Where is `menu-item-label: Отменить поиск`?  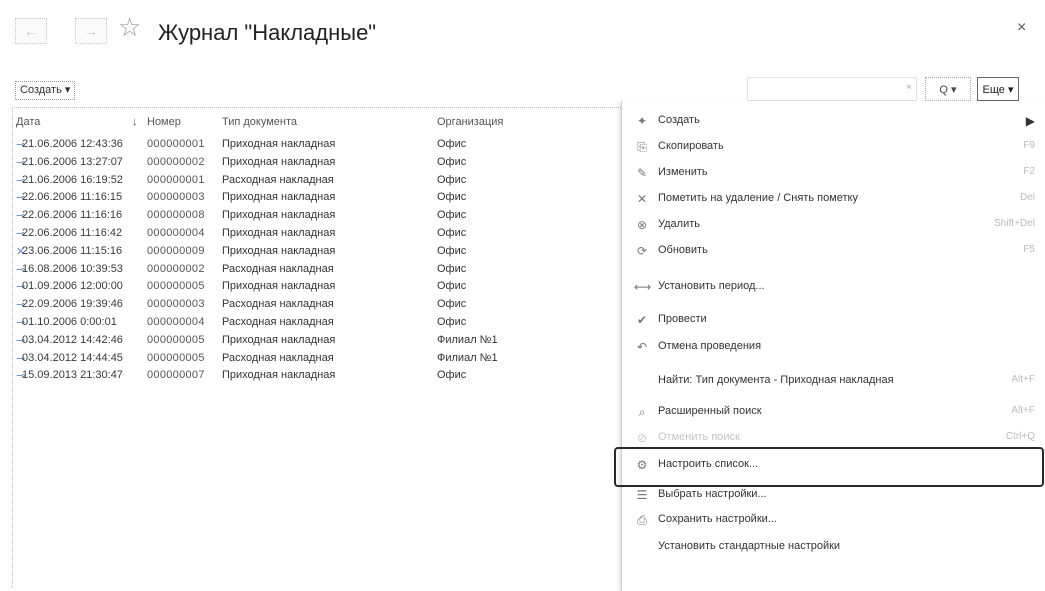 menu-item-label: Отменить поиск is located at coordinates (699, 437).